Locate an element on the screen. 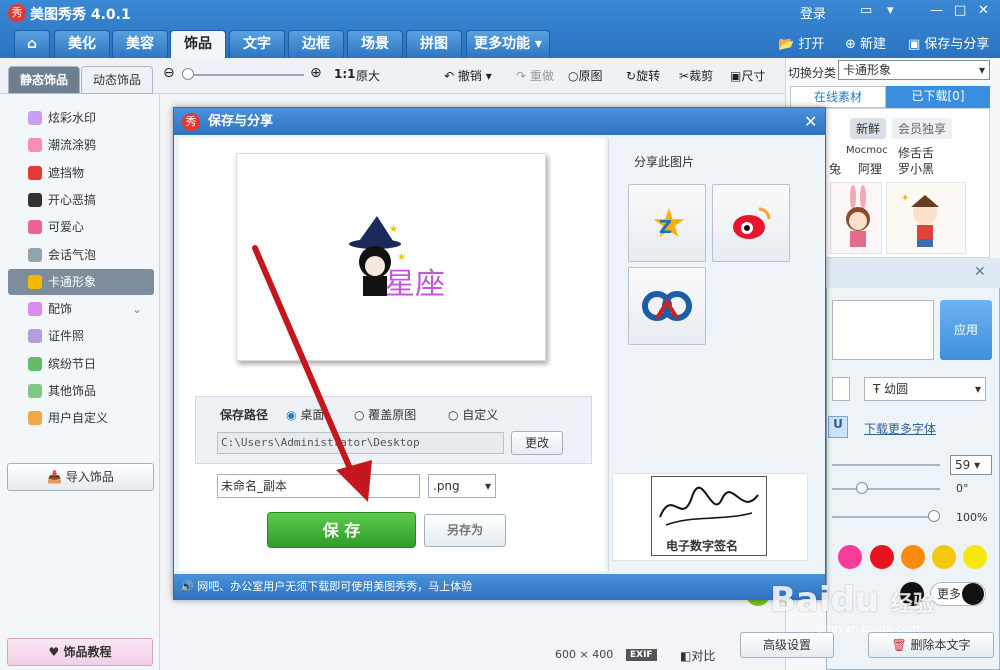 The height and width of the screenshot is (670, 1000). login-link: 登录 is located at coordinates (813, 12).